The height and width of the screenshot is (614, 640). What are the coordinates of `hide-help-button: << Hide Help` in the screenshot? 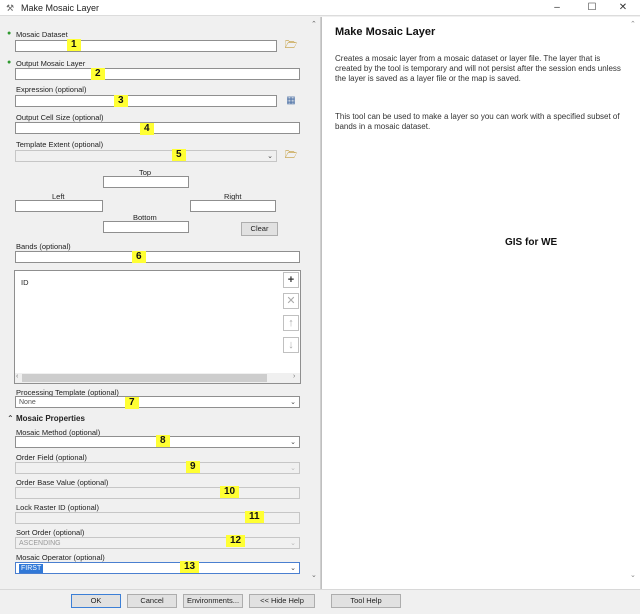 It's located at (282, 601).